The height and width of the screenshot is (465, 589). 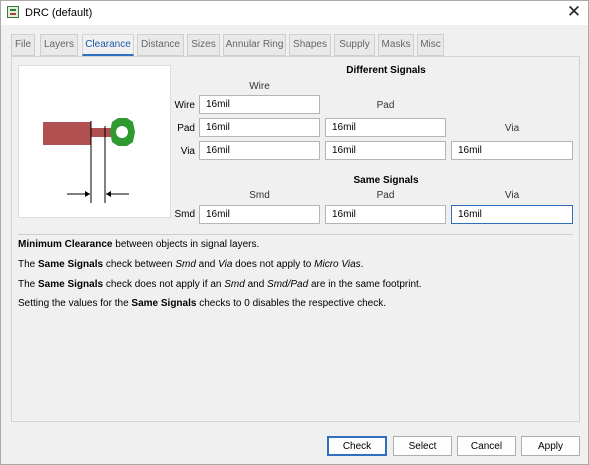 What do you see at coordinates (386, 70) in the screenshot?
I see `different-signals-title: Different Signals` at bounding box center [386, 70].